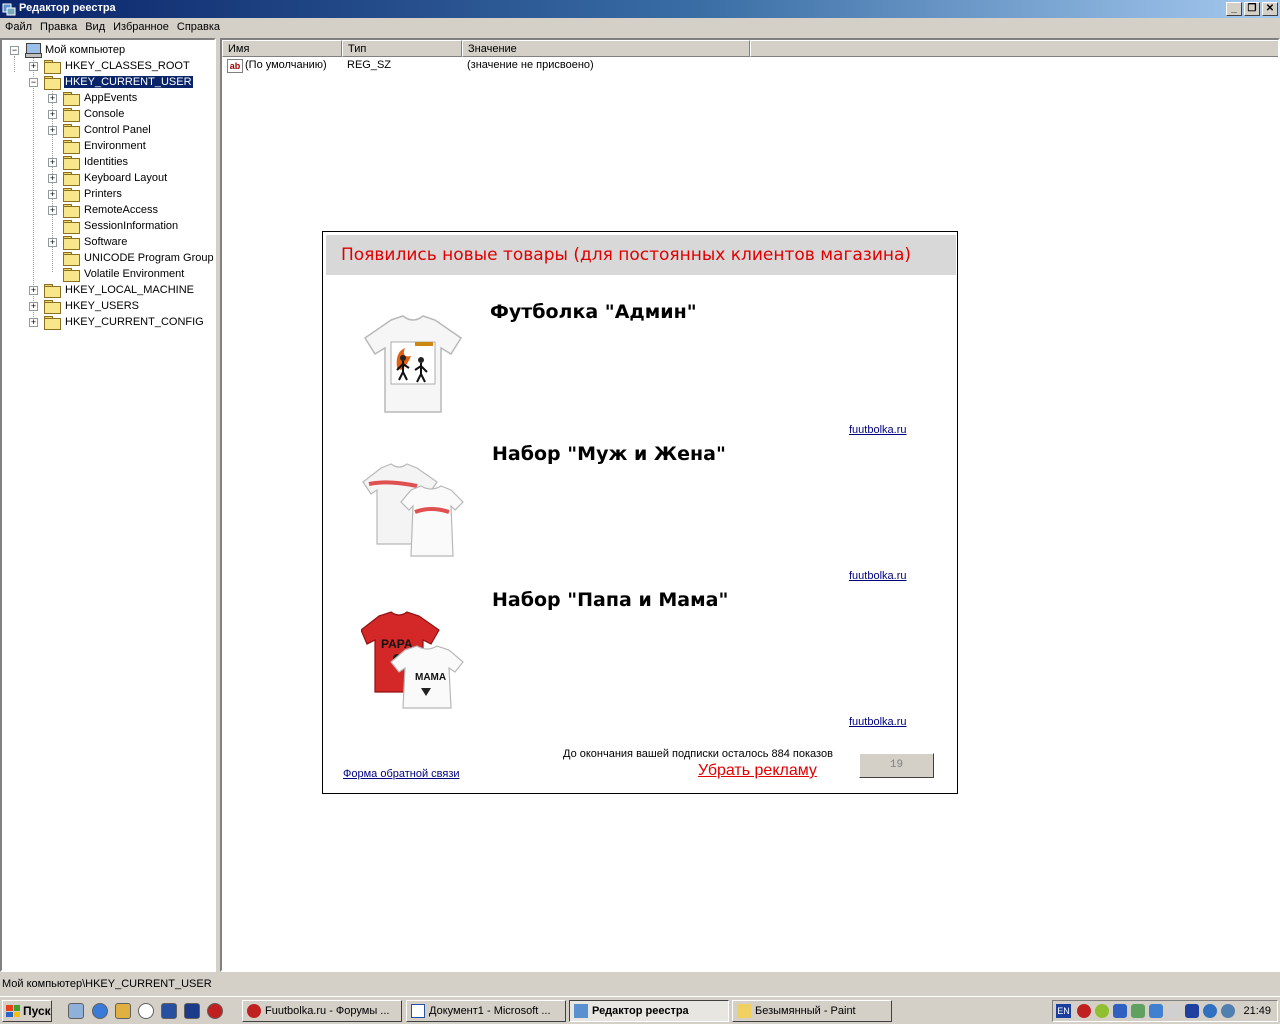 The width and height of the screenshot is (1280, 1024). Describe the element at coordinates (640, 9) in the screenshot. I see `title-bar: Редактор реестра _ ❐ ✕` at that location.